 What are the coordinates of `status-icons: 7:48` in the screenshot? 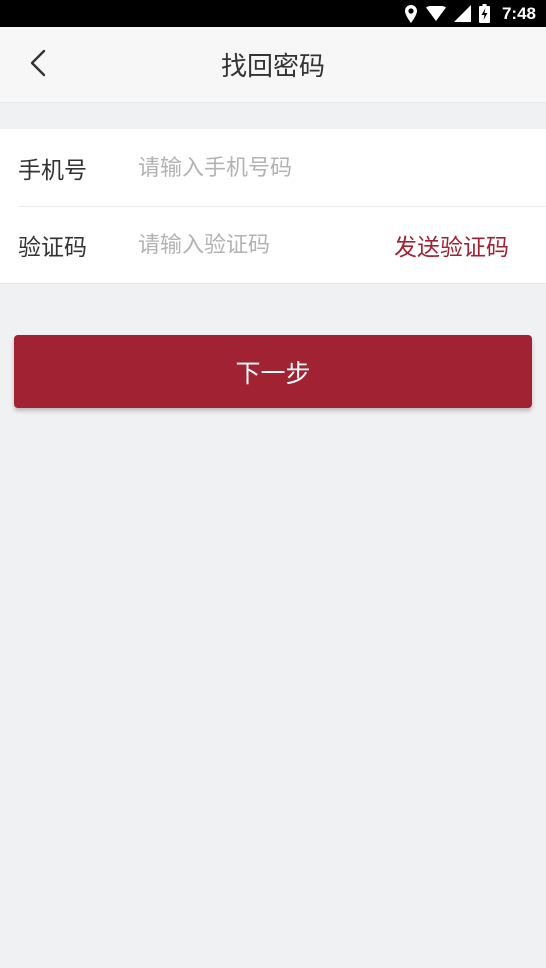 It's located at (470, 13).